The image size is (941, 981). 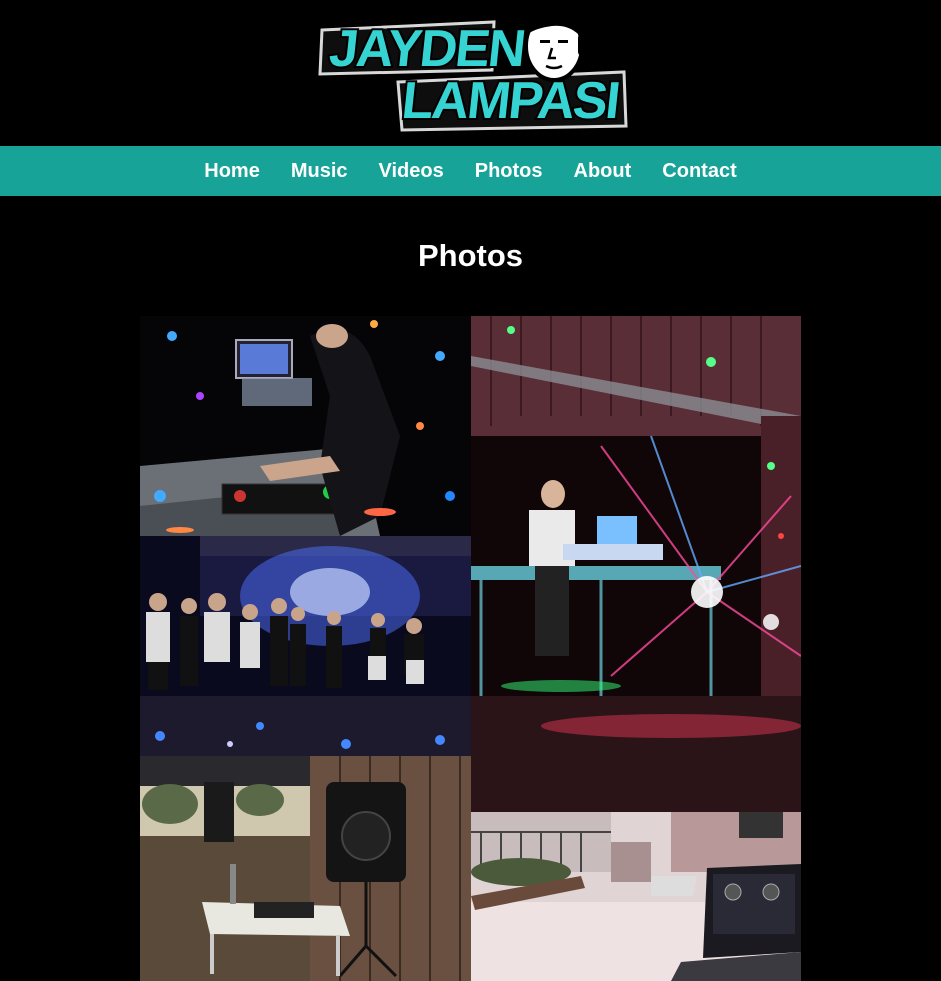 I want to click on main-nav: Home Music Videos Photos About Contact, so click(x=470, y=171).